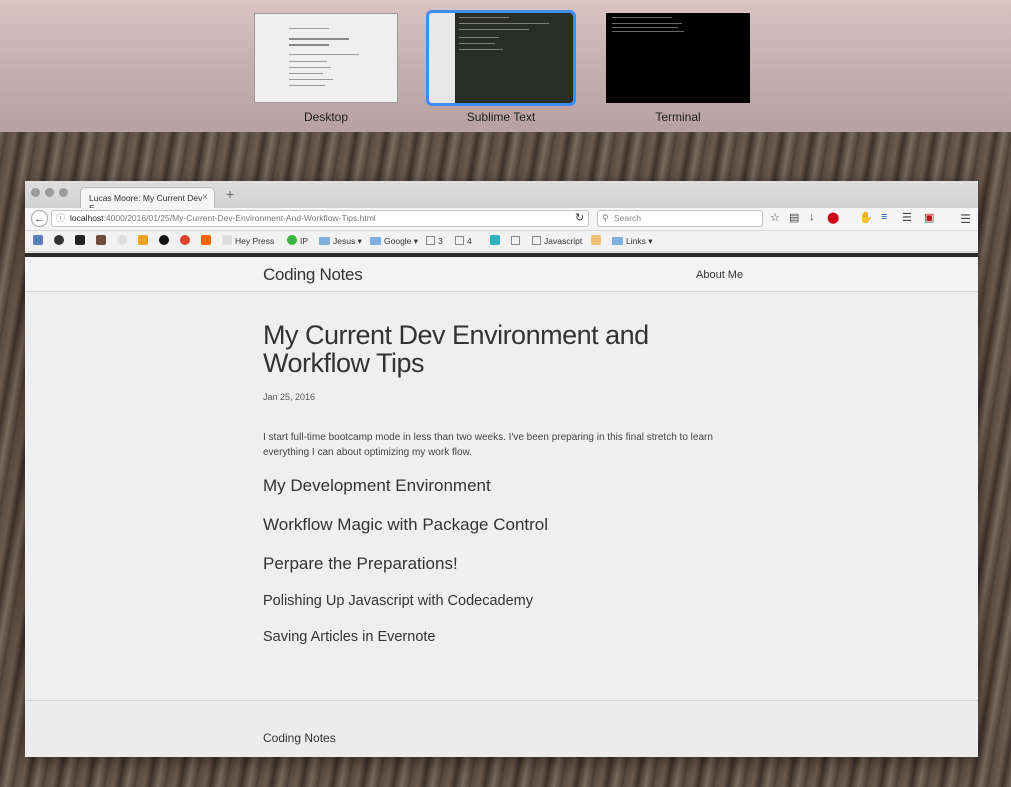  Describe the element at coordinates (884, 217) in the screenshot. I see `extension-s-icon: ≡` at that location.